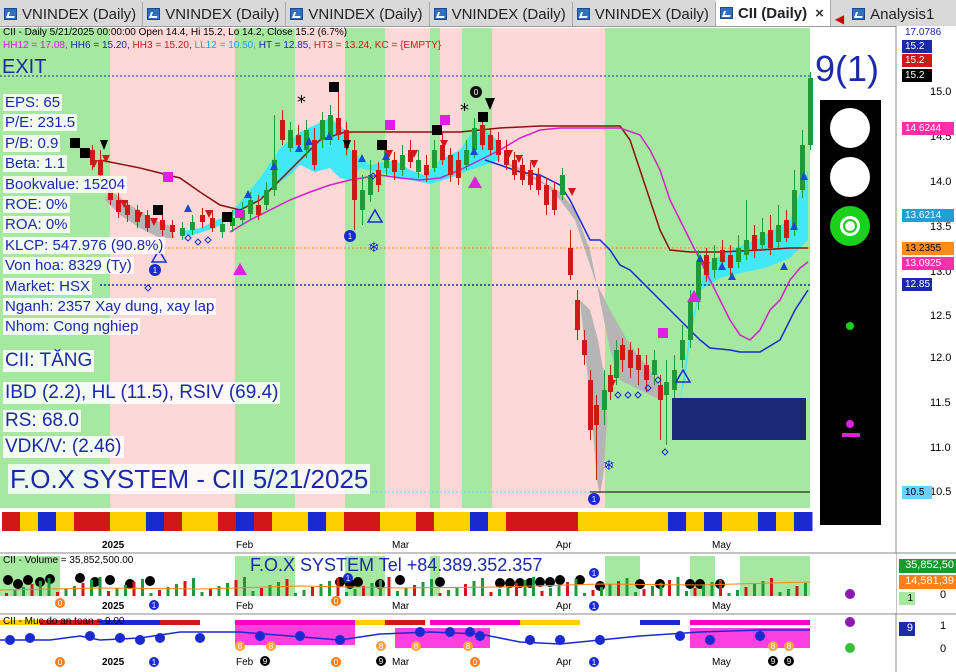  Describe the element at coordinates (894, 14) in the screenshot. I see `tab-analysis1: Analysis1` at that location.